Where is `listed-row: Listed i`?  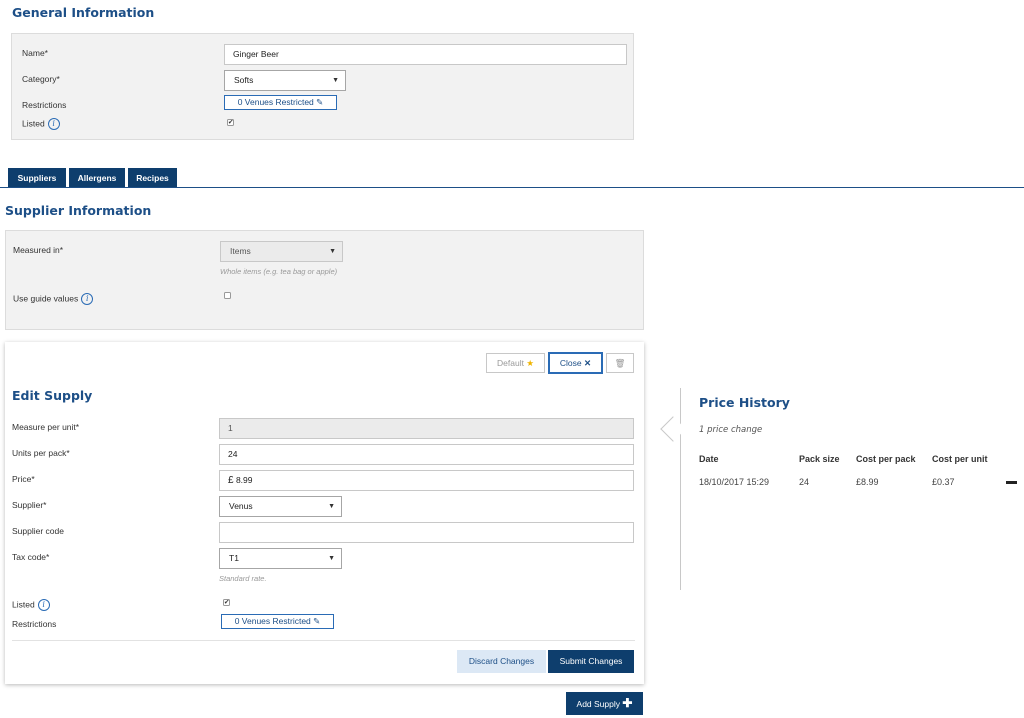
listed-row: Listed i is located at coordinates (41, 124).